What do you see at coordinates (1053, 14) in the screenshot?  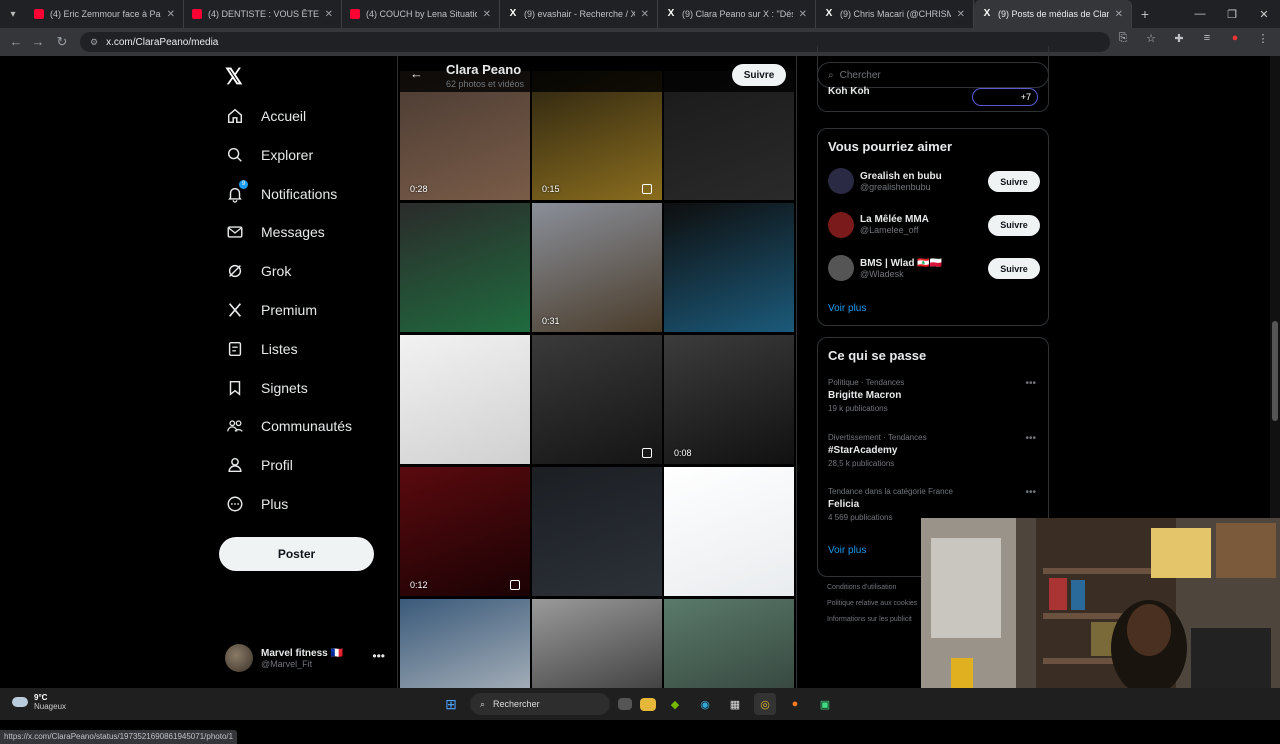 I see `browser-tab: X (9) Posts de médias de Clara Pe ✕` at bounding box center [1053, 14].